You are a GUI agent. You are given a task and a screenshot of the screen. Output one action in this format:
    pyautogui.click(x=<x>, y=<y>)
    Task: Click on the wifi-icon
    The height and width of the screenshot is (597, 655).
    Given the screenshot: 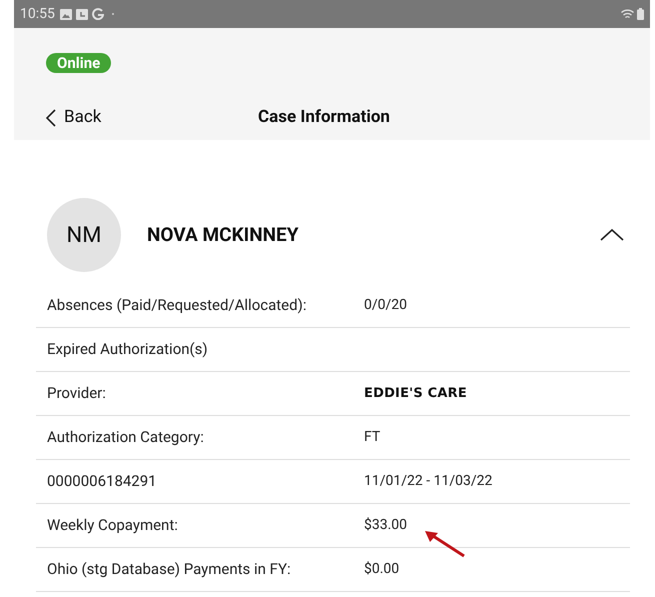 What is the action you would take?
    pyautogui.click(x=627, y=14)
    